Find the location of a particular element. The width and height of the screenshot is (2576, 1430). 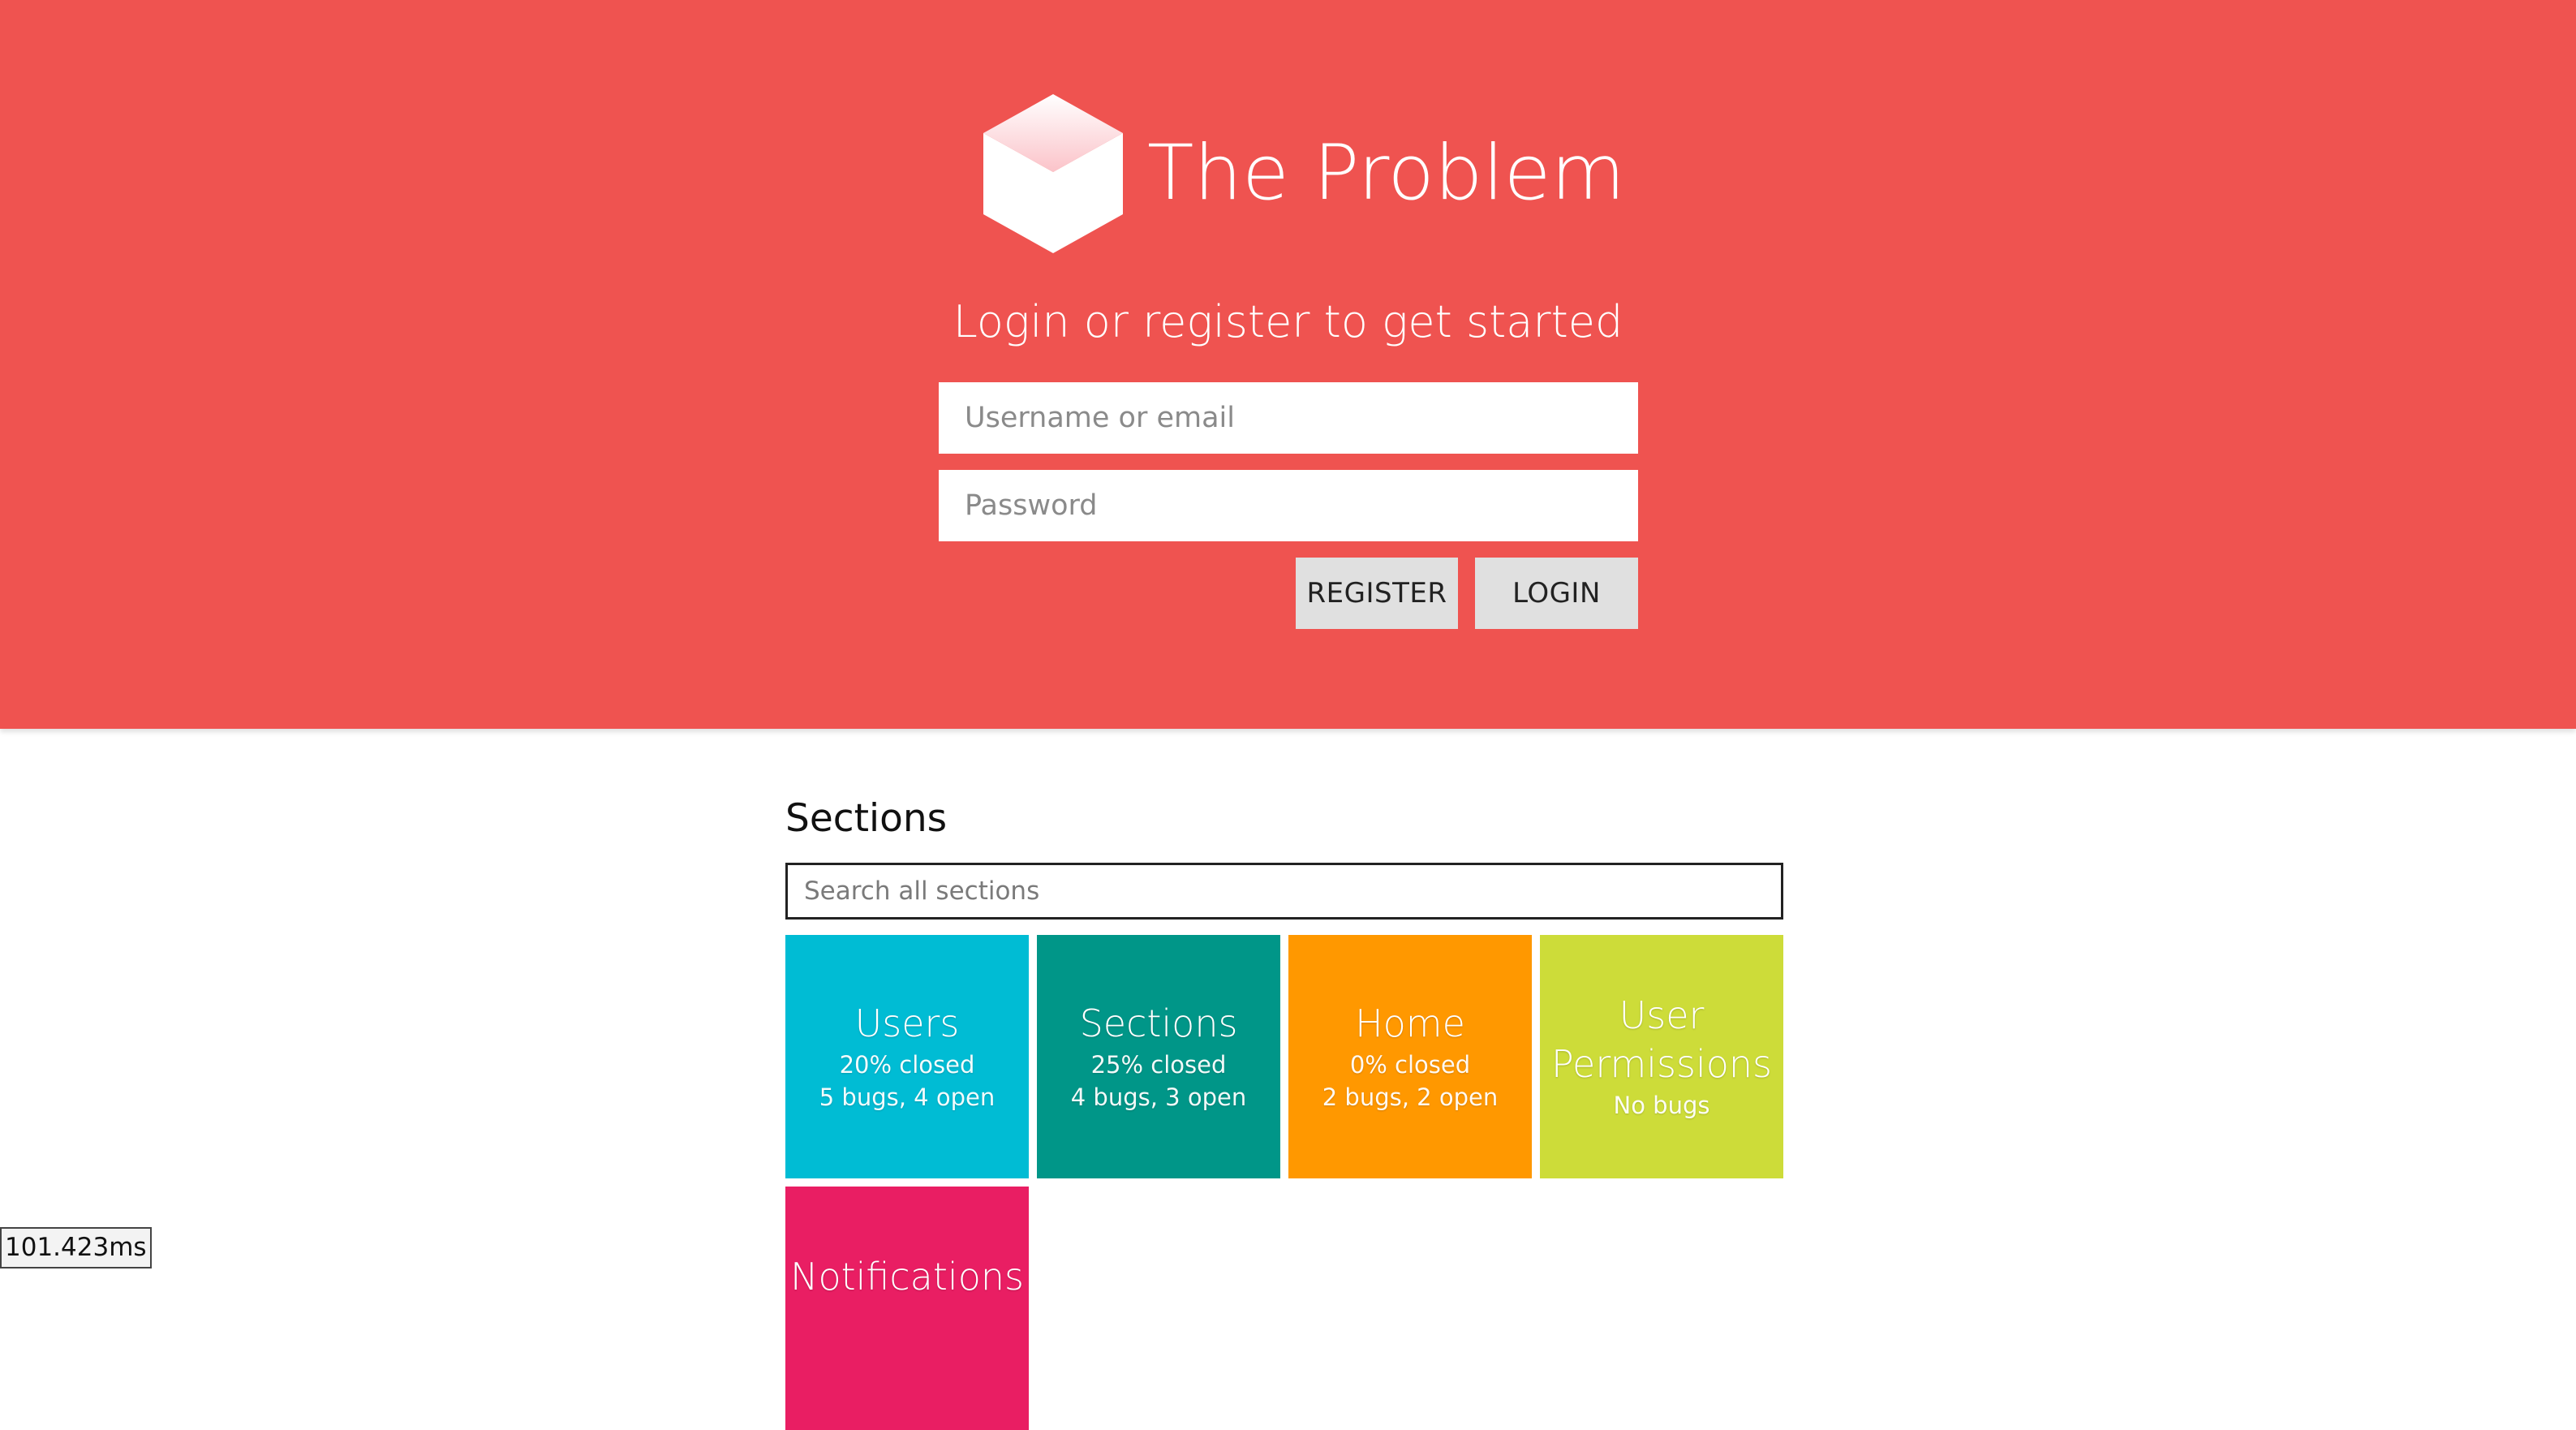

section-tile-name: Home is located at coordinates (1410, 1023).